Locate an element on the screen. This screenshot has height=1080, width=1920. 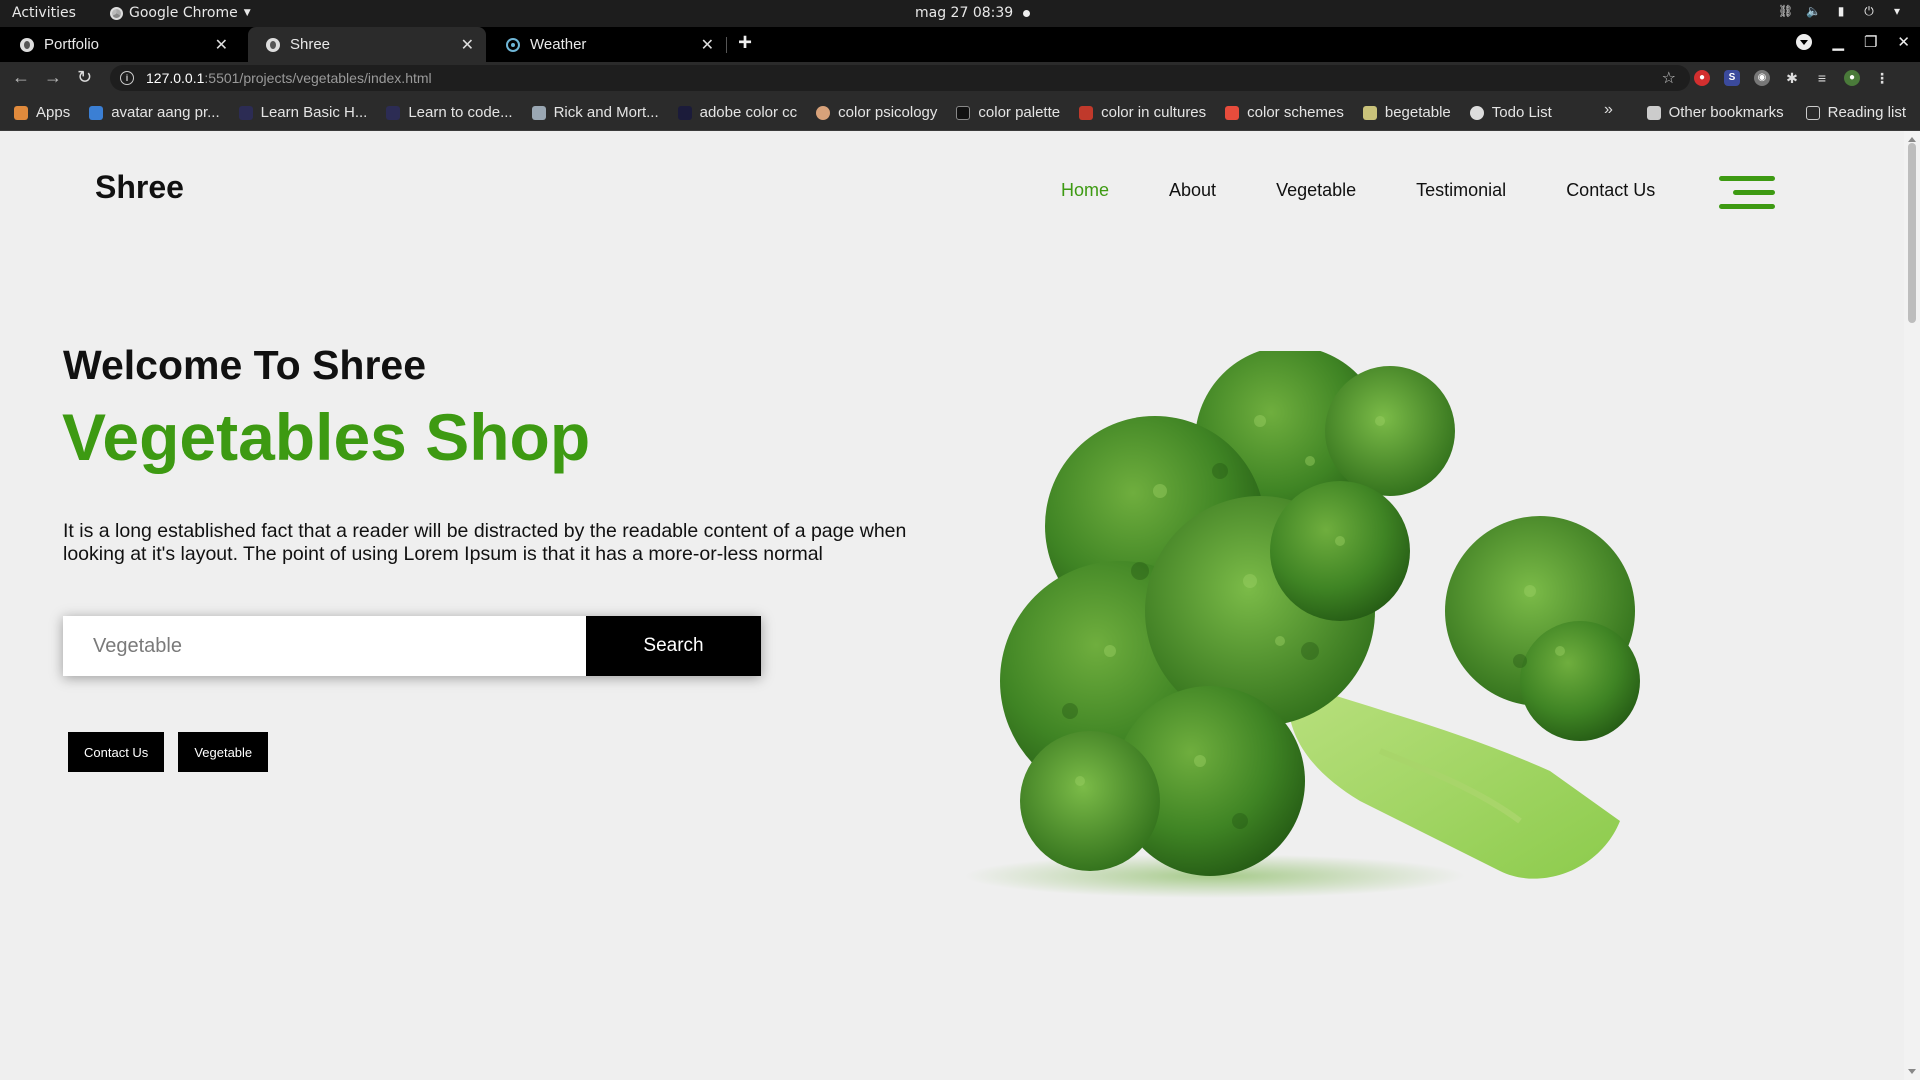
chevron-down-icon: ▼ is located at coordinates (247, 13).